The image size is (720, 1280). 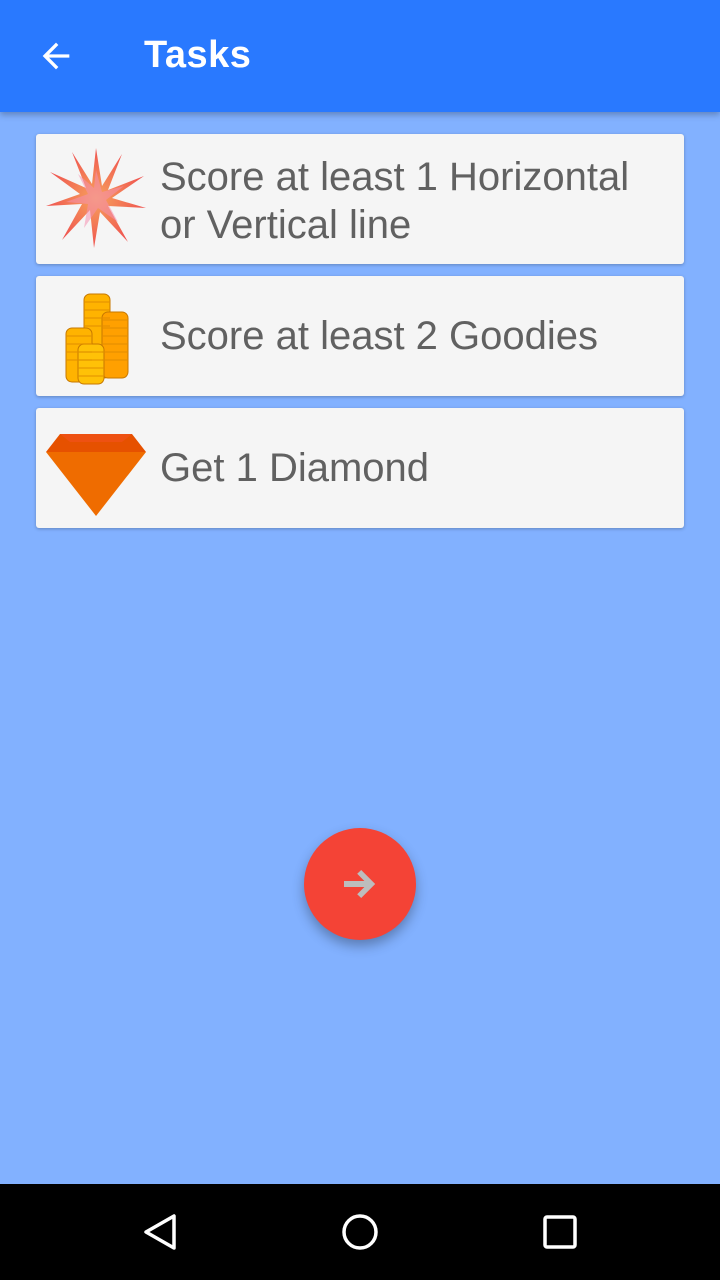 I want to click on nav-back-button, so click(x=160, y=1232).